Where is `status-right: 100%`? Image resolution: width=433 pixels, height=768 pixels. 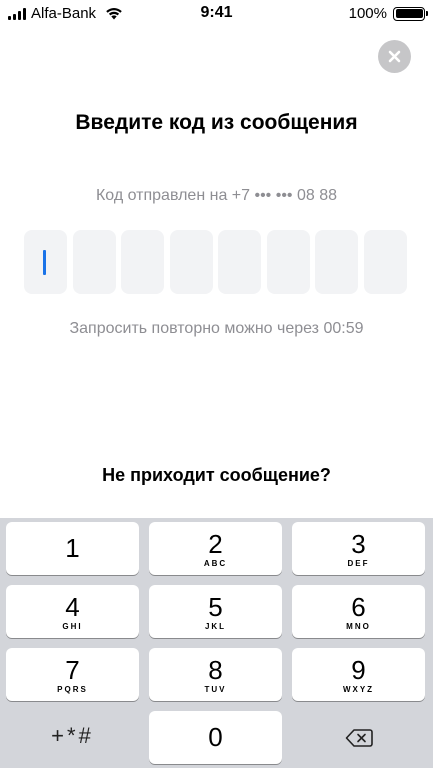 status-right: 100% is located at coordinates (388, 13).